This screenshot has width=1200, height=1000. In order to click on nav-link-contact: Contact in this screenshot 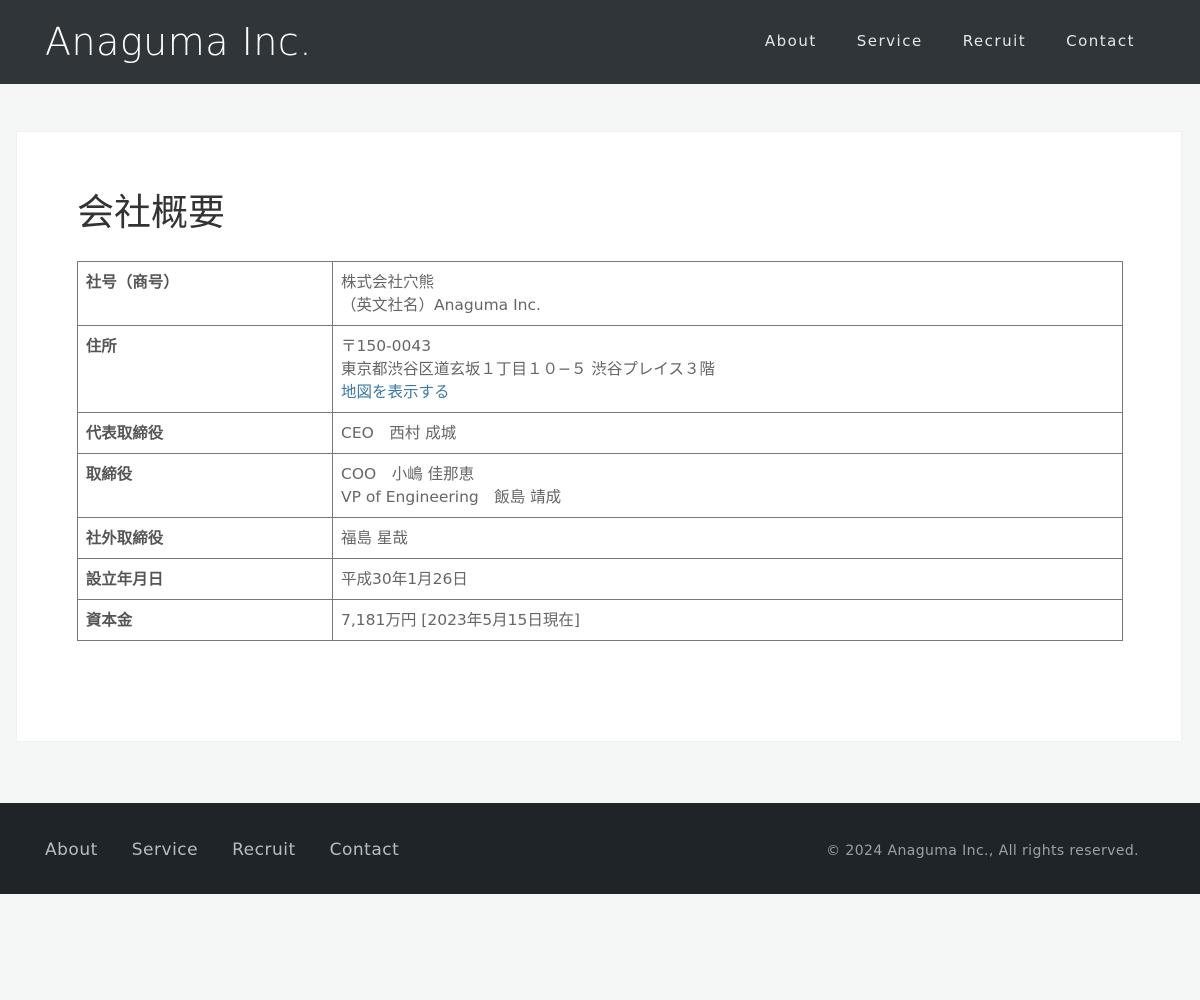, I will do `click(1100, 41)`.